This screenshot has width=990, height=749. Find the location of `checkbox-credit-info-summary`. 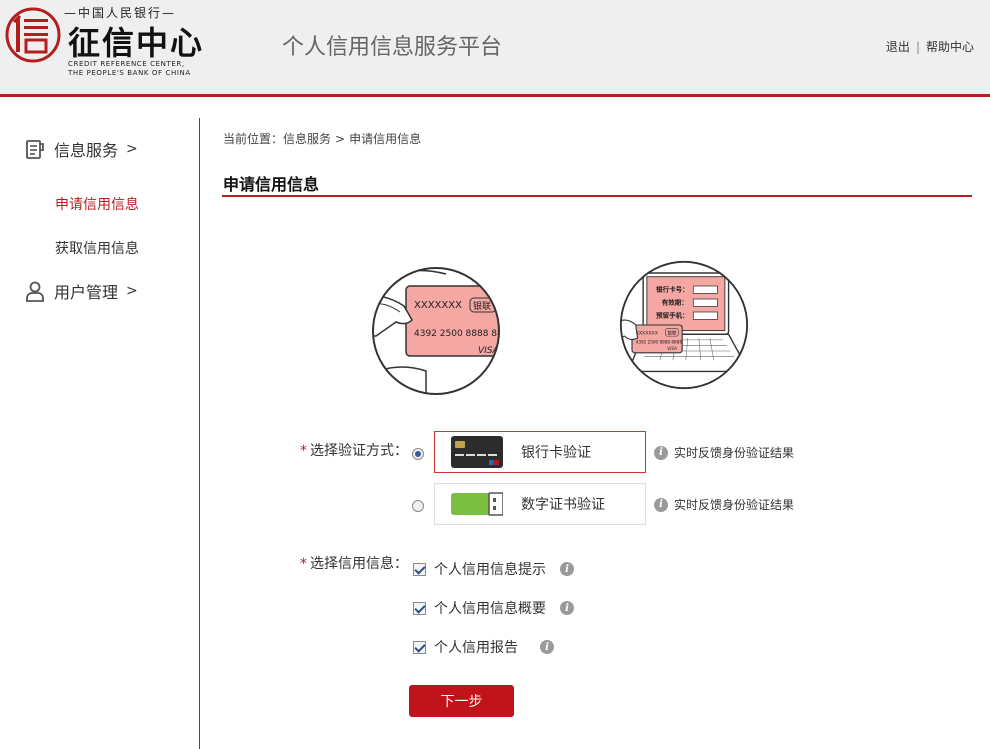

checkbox-credit-info-summary is located at coordinates (419, 608).